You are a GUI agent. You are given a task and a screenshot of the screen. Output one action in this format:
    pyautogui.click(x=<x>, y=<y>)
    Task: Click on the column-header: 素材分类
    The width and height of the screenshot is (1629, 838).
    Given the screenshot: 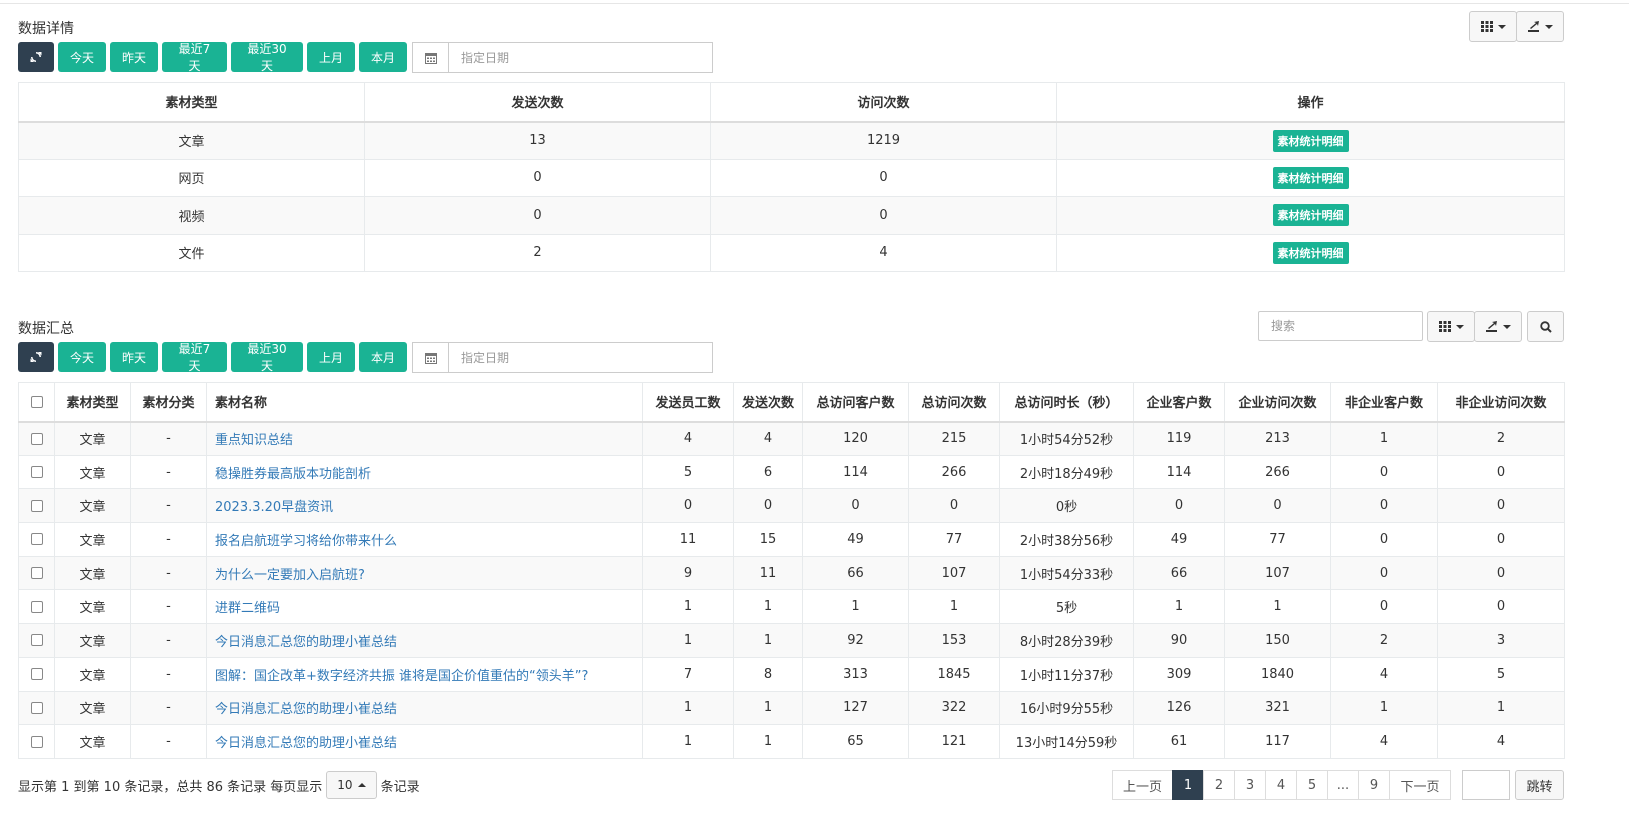 What is the action you would take?
    pyautogui.click(x=168, y=402)
    